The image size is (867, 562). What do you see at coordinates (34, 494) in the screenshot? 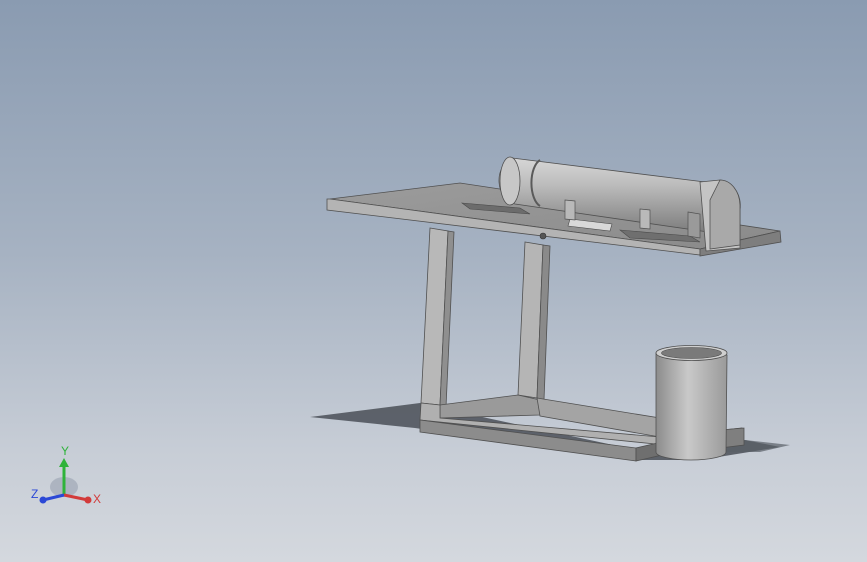
I see `z-axis-label: Z` at bounding box center [34, 494].